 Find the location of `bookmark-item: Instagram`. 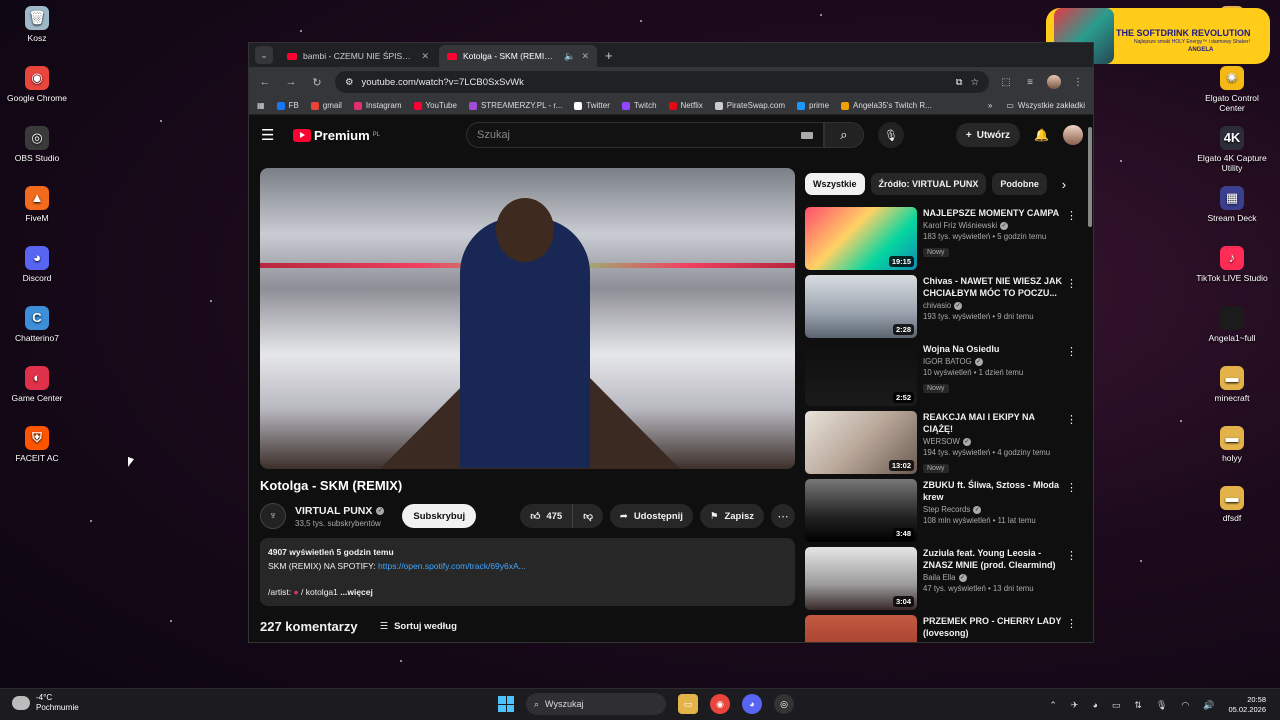

bookmark-item: Instagram is located at coordinates (377, 105).